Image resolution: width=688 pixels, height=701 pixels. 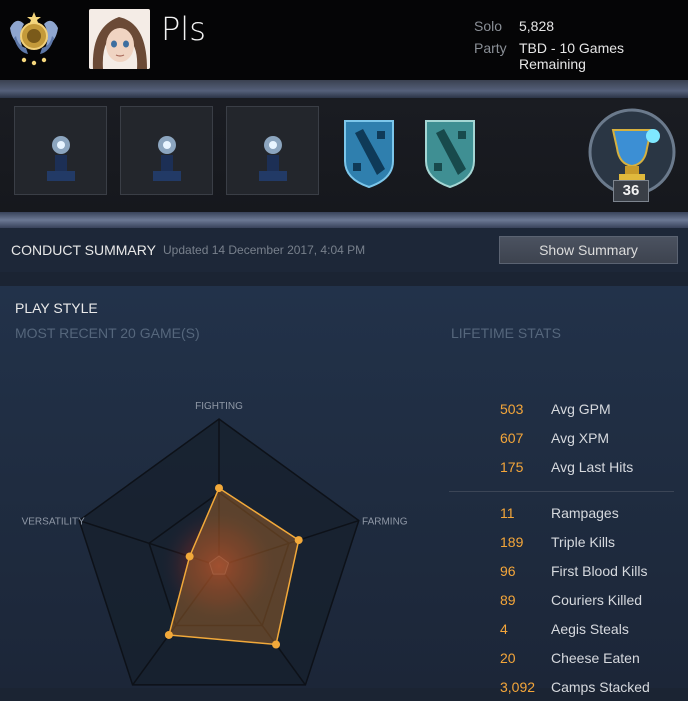 I want to click on radar-point-fighting, so click(x=219, y=488).